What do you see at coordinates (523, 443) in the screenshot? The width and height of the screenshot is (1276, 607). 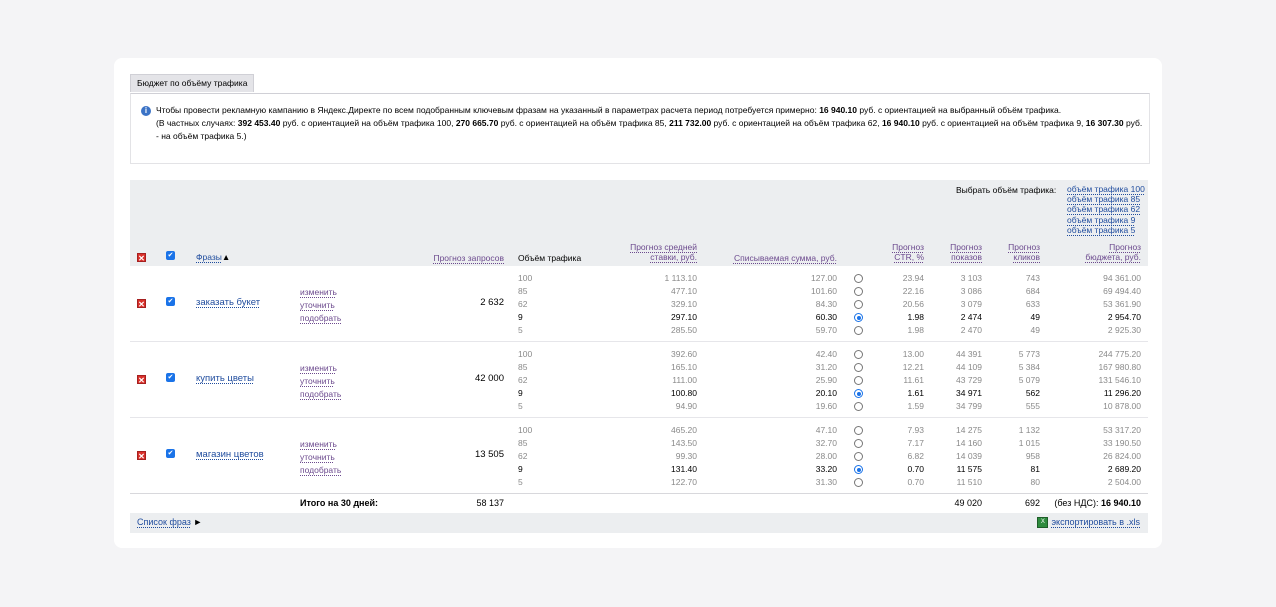 I see `traffic-level: 85` at bounding box center [523, 443].